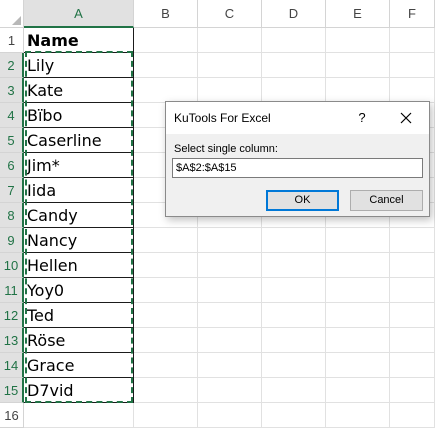 This screenshot has height=428, width=435. I want to click on cell-name: Candy, so click(79, 215).